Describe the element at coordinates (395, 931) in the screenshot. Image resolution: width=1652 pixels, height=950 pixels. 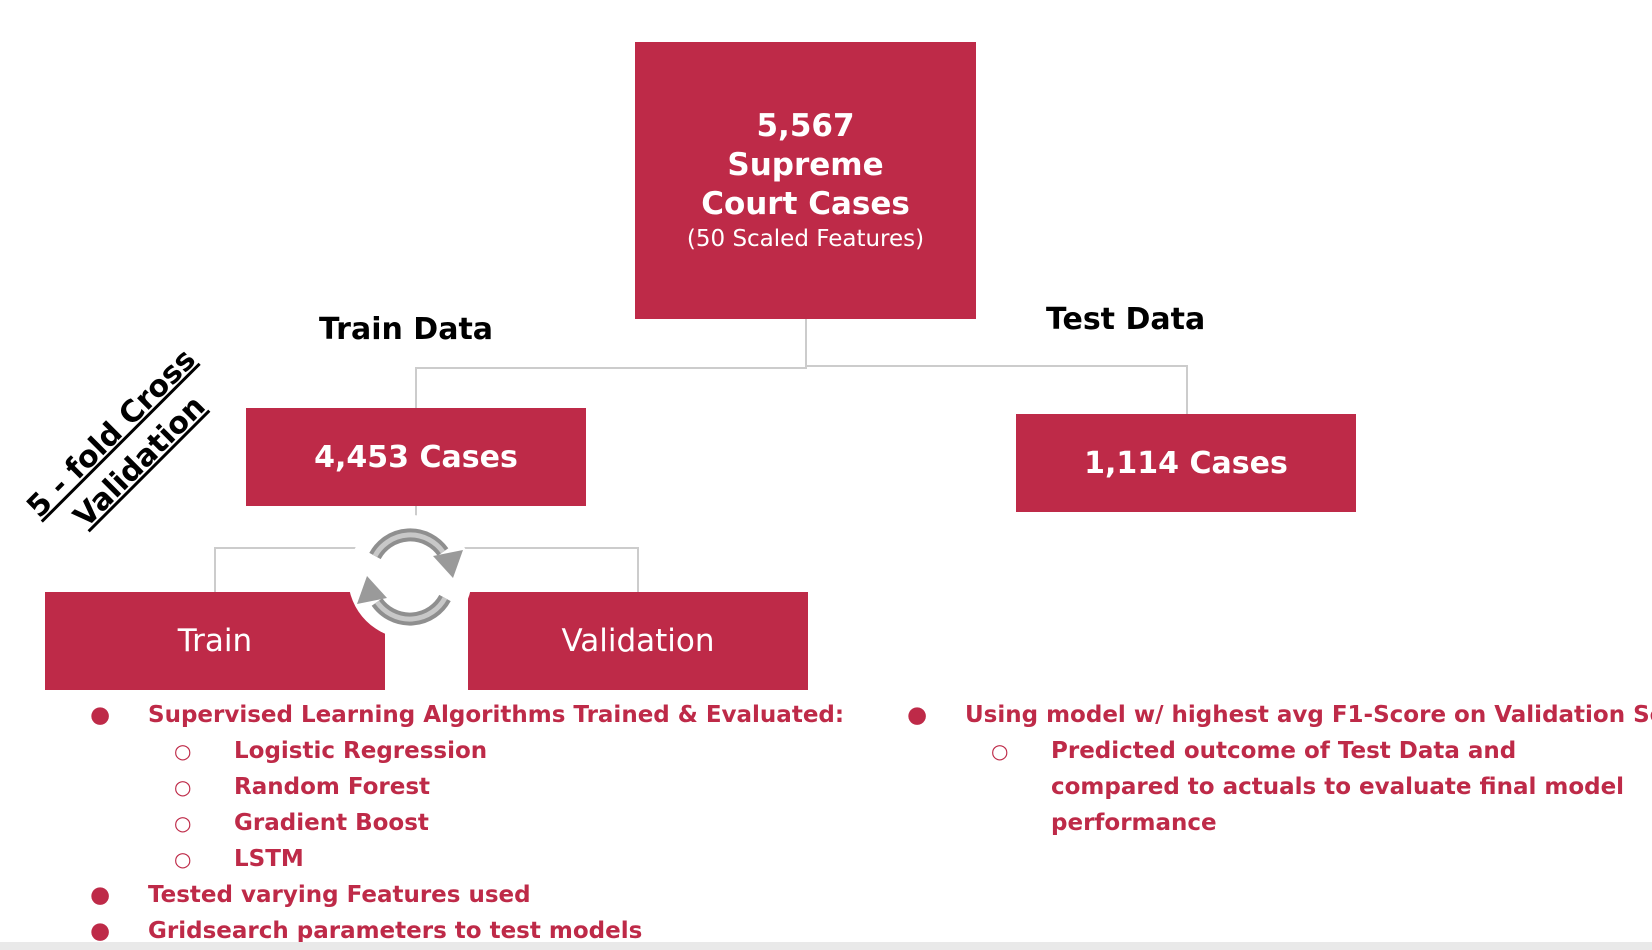
I see `list-item-text: Gridsearch parameters to test models` at that location.